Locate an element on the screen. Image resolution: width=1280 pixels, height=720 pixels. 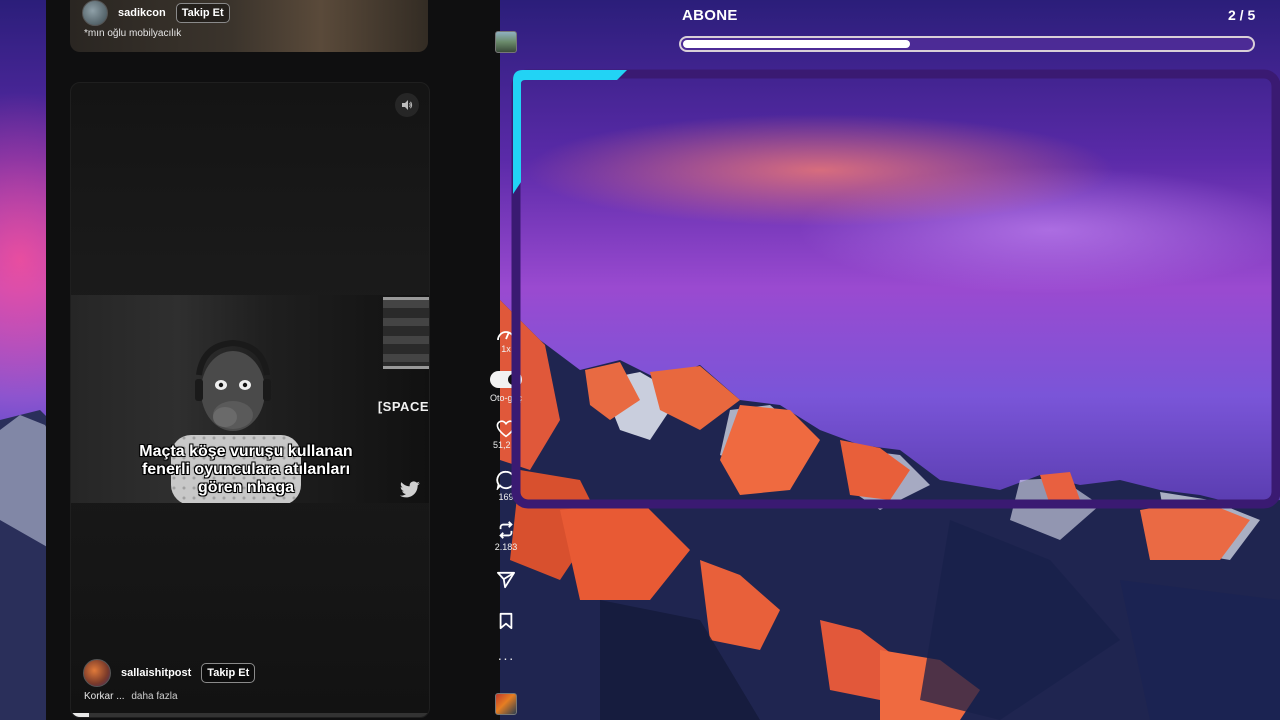
current-post-author-row: sallaishitpost Takip Et is located at coordinates (169, 673).